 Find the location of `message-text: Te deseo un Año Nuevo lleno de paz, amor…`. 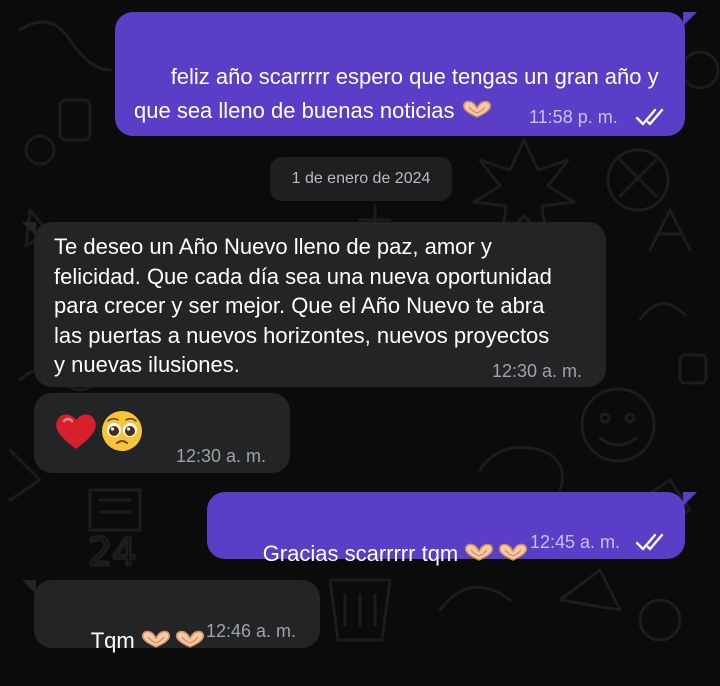

message-text: Te deseo un Año Nuevo lleno de paz, amor… is located at coordinates (303, 305).